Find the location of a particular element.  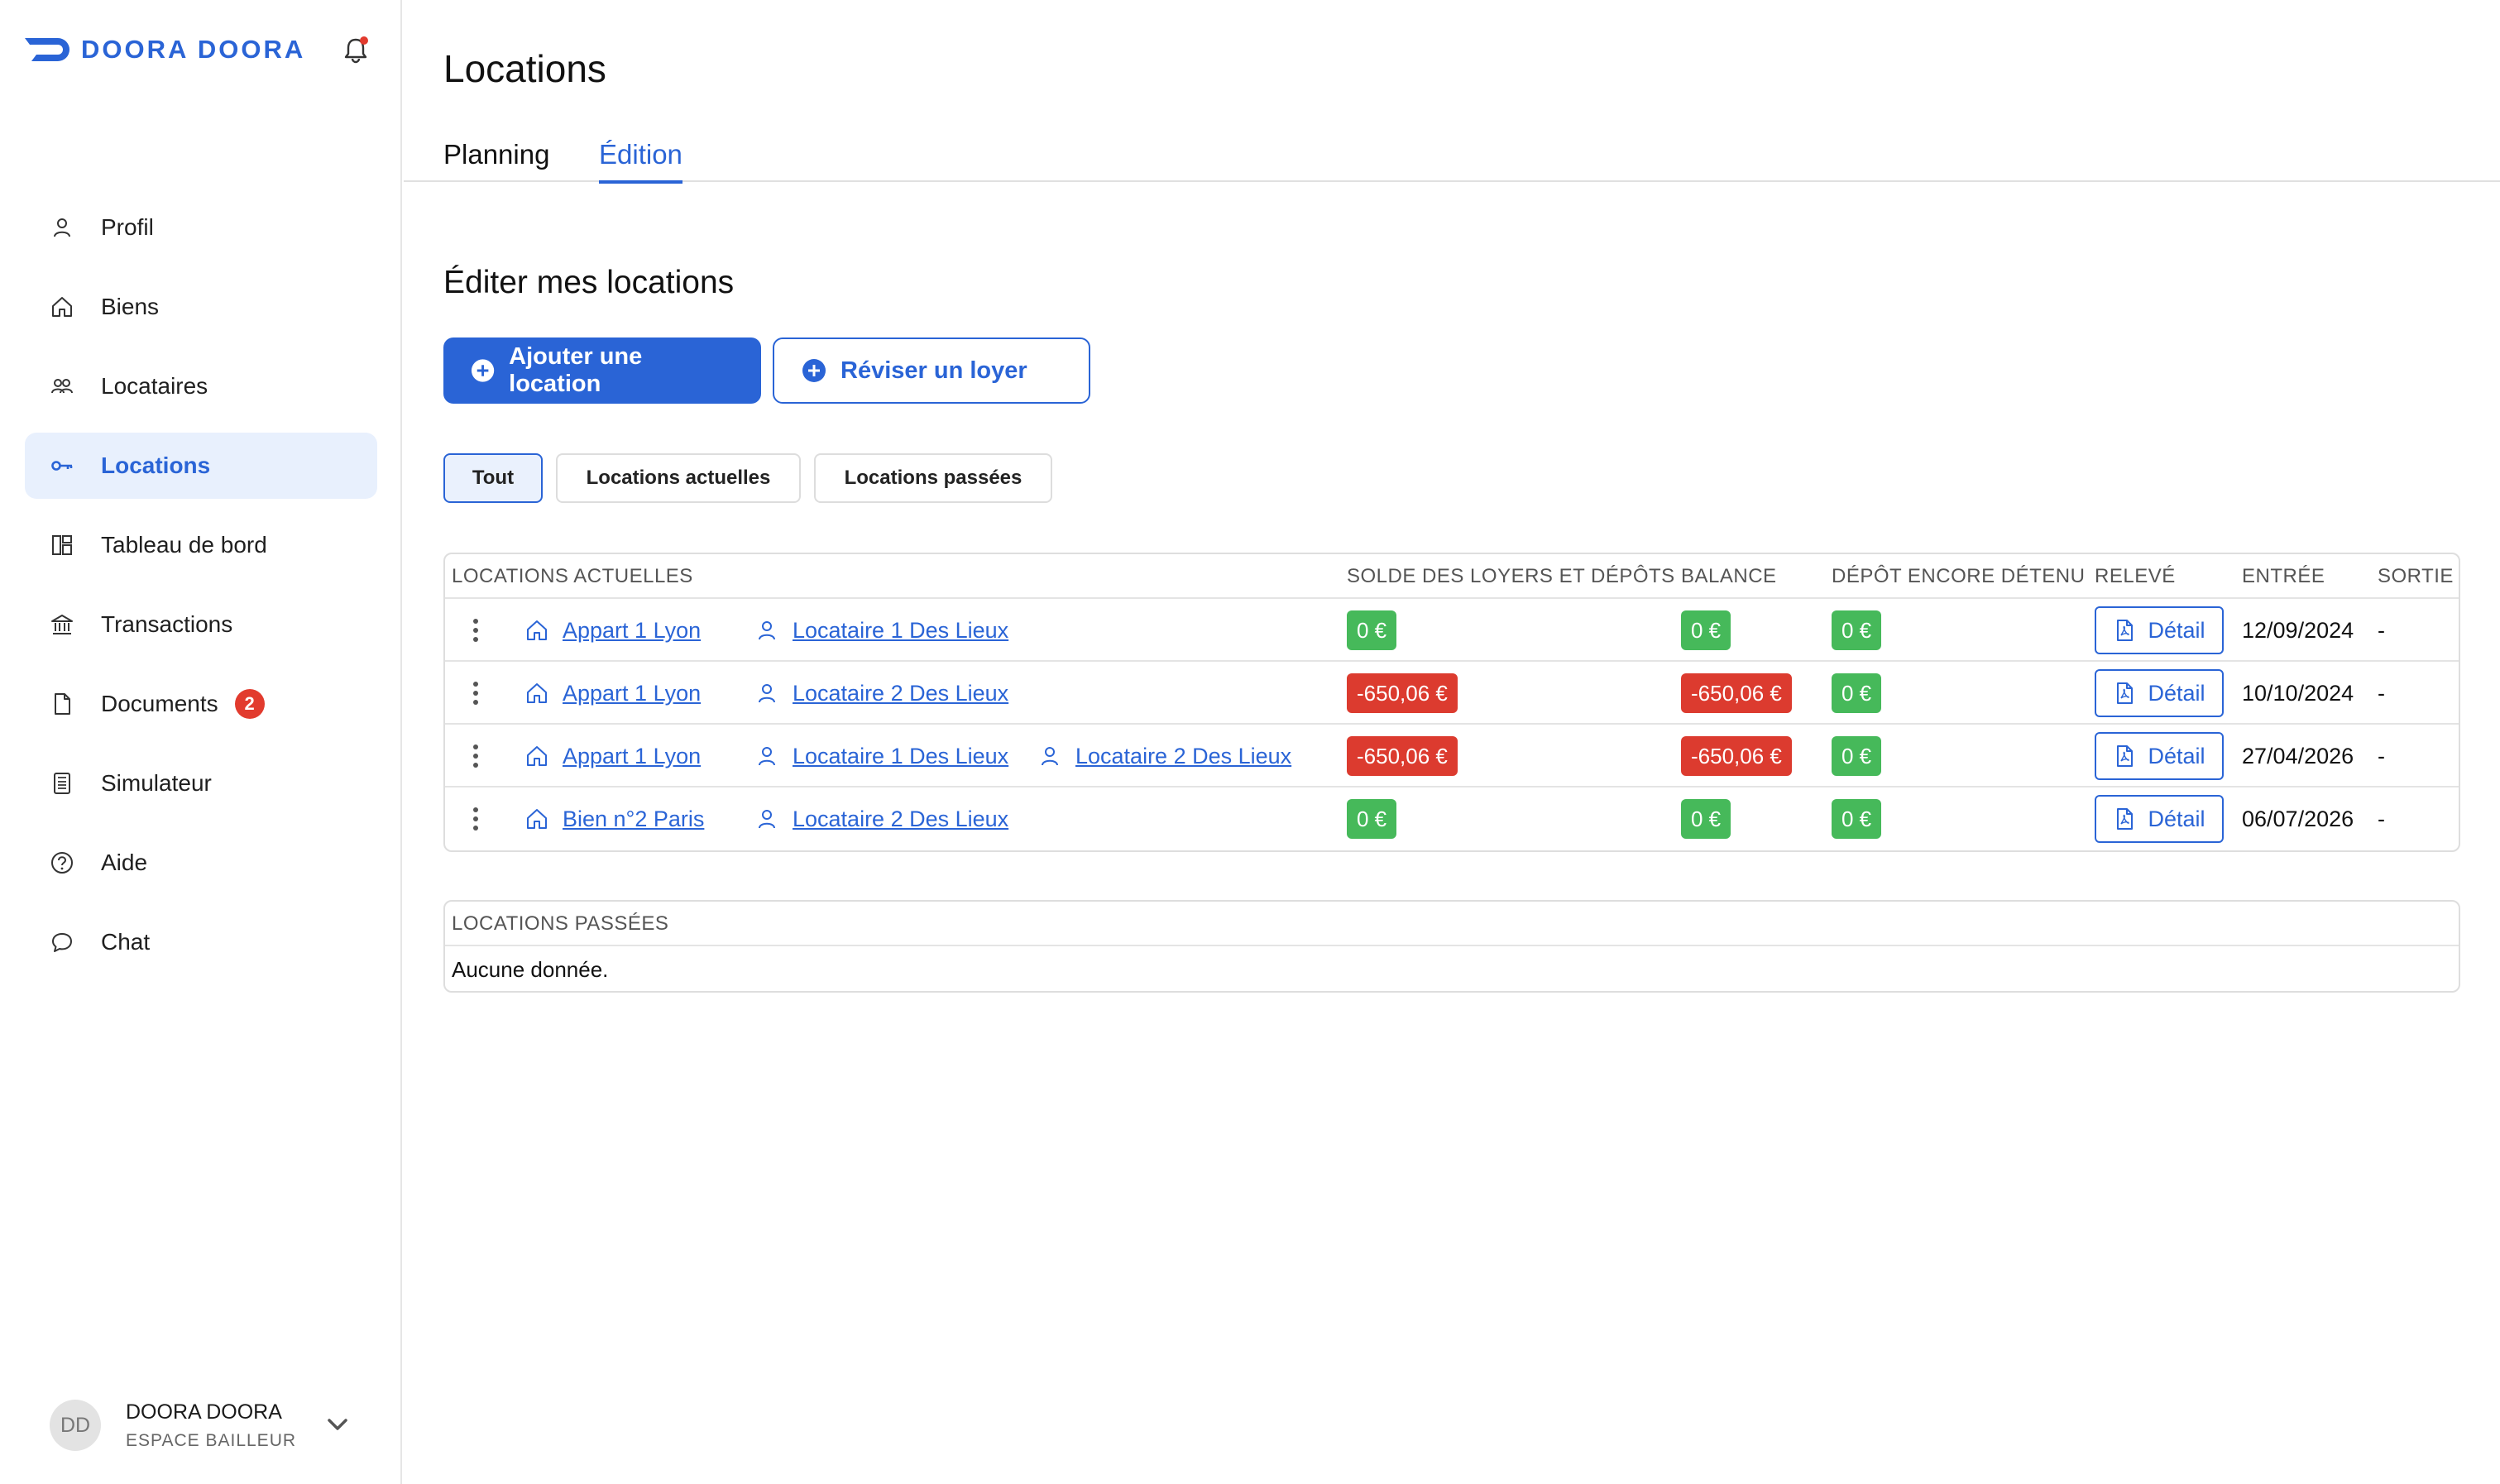

page-title: Locations is located at coordinates (524, 68).